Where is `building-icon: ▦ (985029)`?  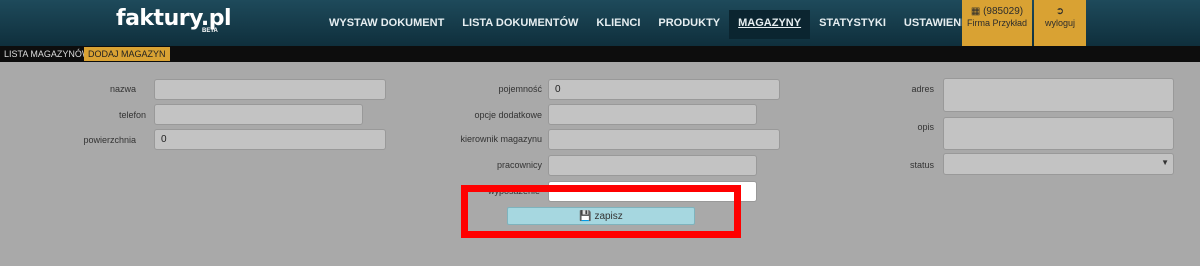 building-icon: ▦ (985029) is located at coordinates (997, 11).